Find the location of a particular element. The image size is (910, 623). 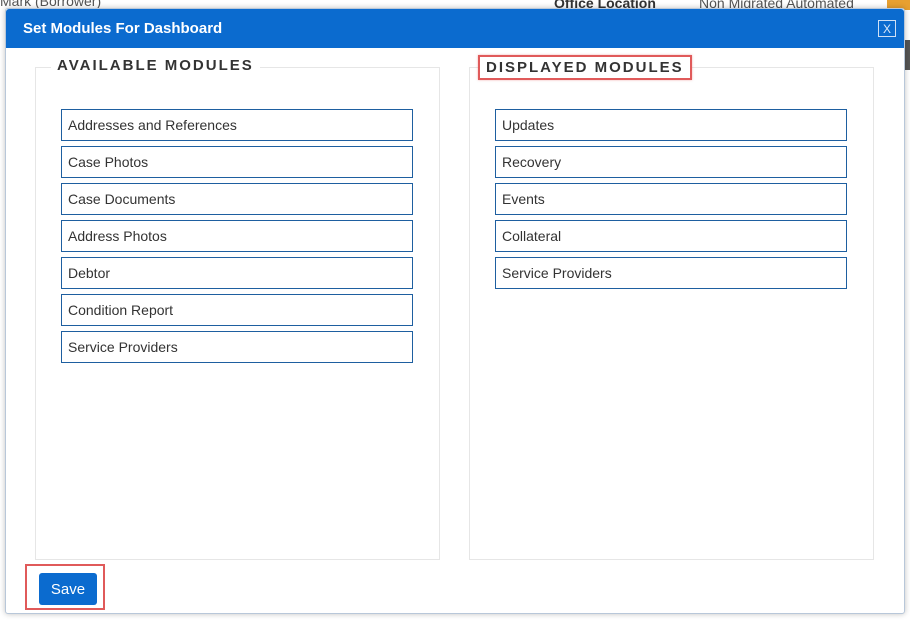

available-module-item: Condition Report is located at coordinates (237, 310).